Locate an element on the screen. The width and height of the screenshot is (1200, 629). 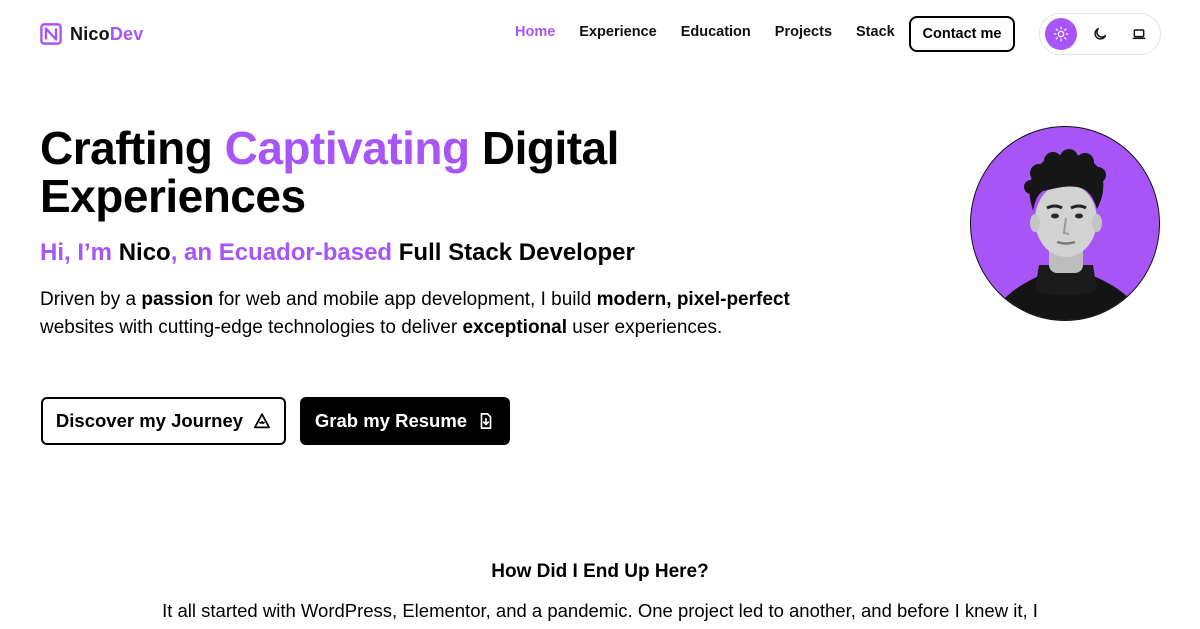
theme-system-button is located at coordinates (1139, 34).